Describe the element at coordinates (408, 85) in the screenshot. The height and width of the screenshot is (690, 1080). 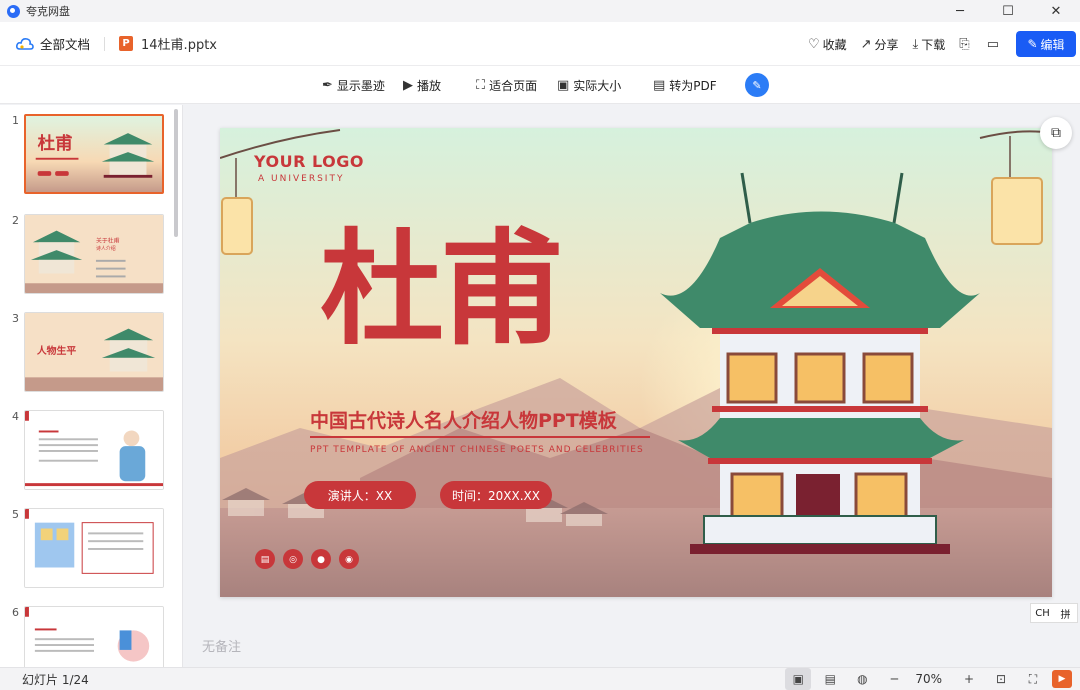
I see `play-circle-icon: ▶` at that location.